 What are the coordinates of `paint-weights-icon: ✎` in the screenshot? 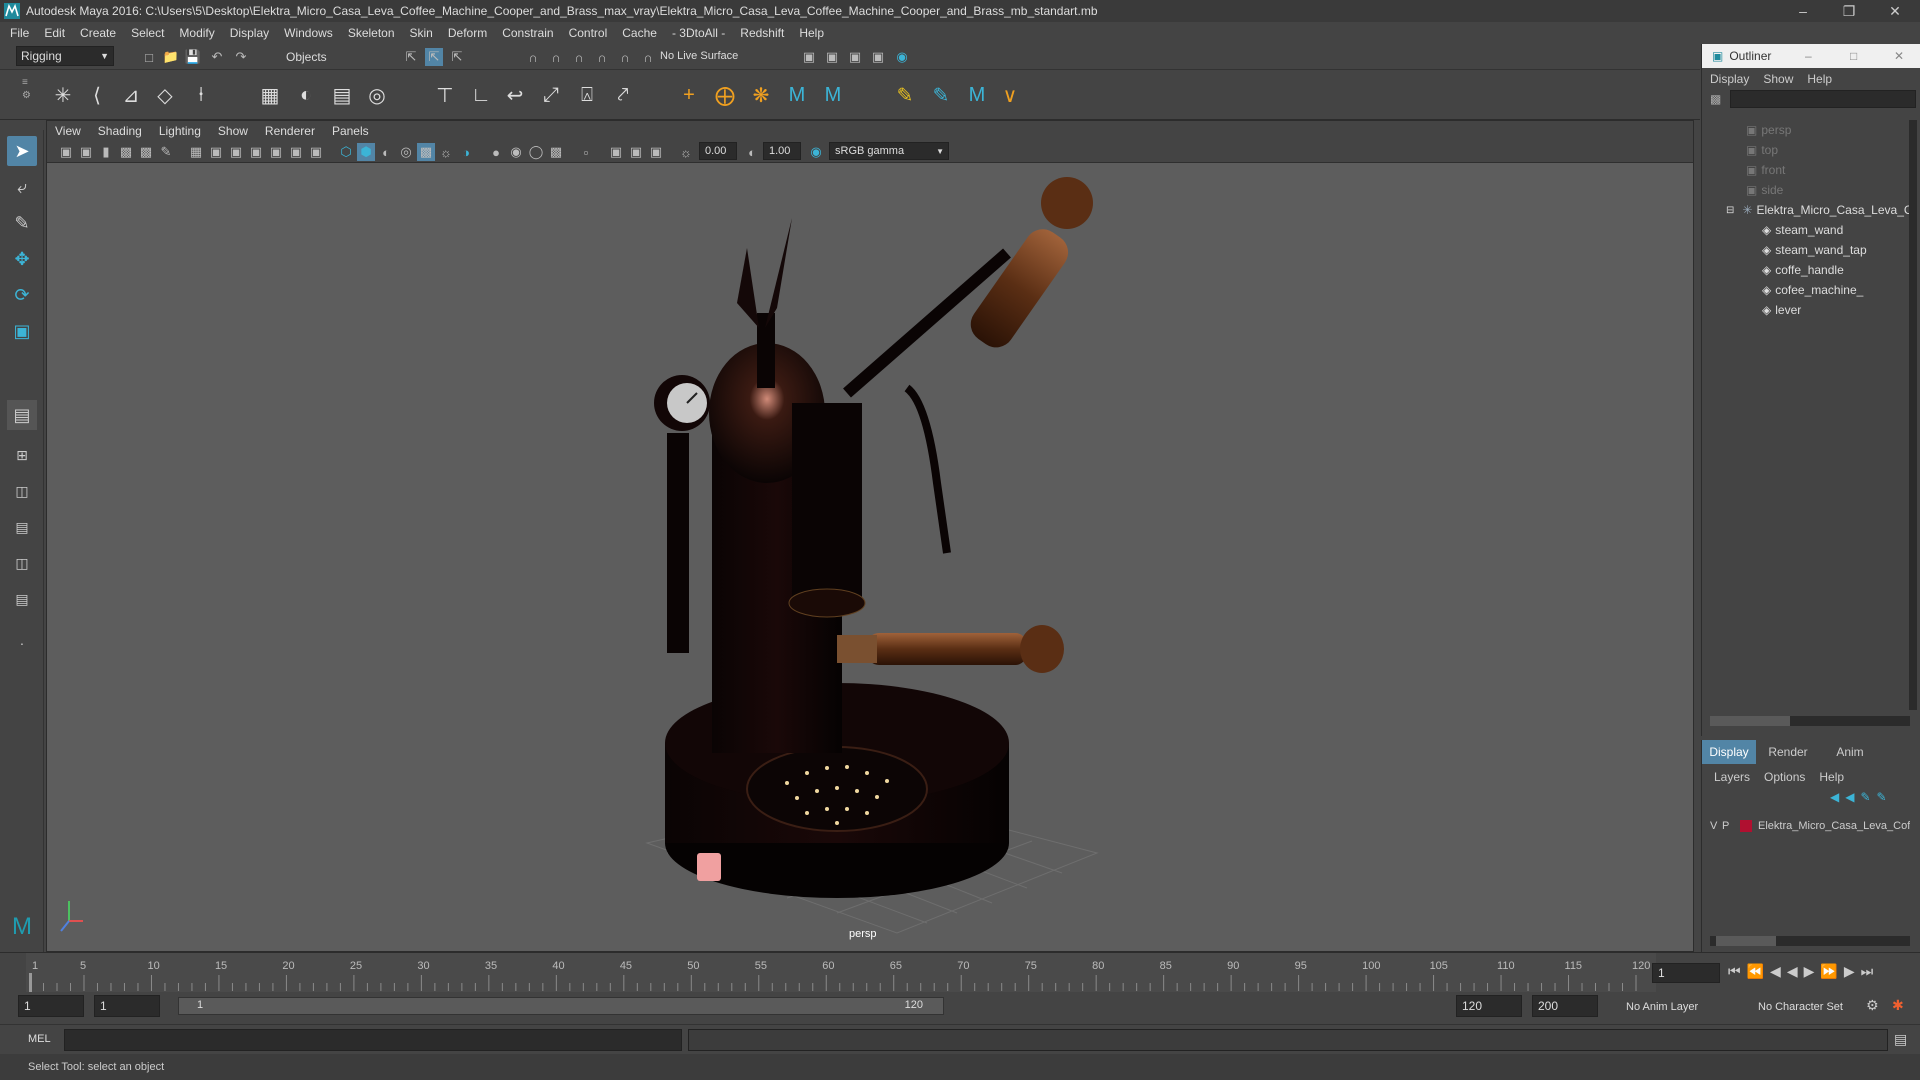 It's located at (905, 95).